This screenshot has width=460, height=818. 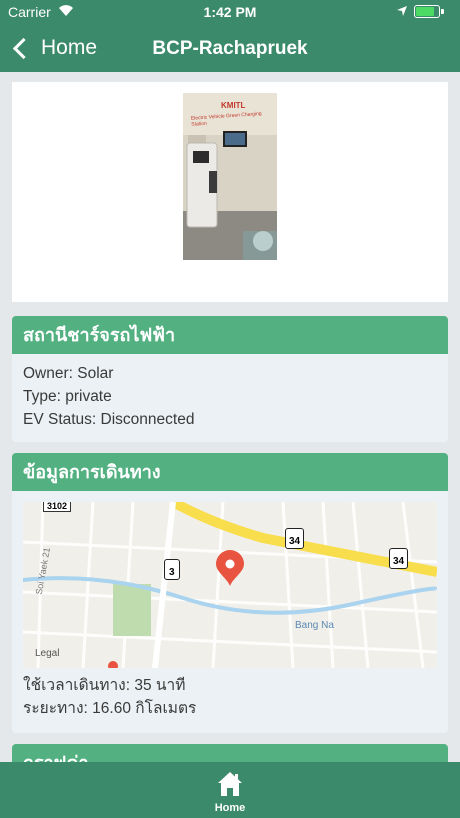 What do you see at coordinates (68, 373) in the screenshot?
I see `station-owner: Owner: Solar` at bounding box center [68, 373].